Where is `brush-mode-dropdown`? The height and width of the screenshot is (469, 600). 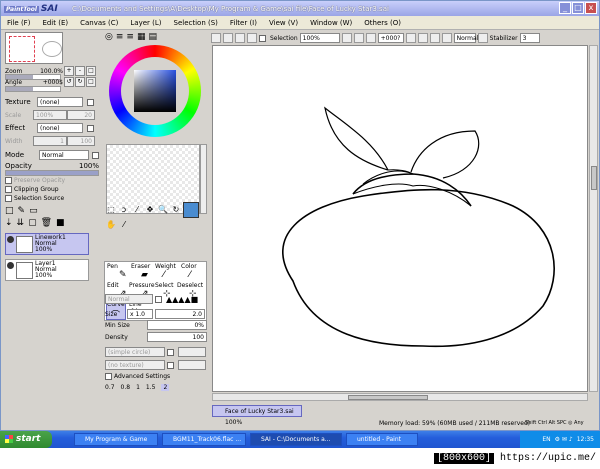 brush-mode-dropdown is located at coordinates (158, 299).